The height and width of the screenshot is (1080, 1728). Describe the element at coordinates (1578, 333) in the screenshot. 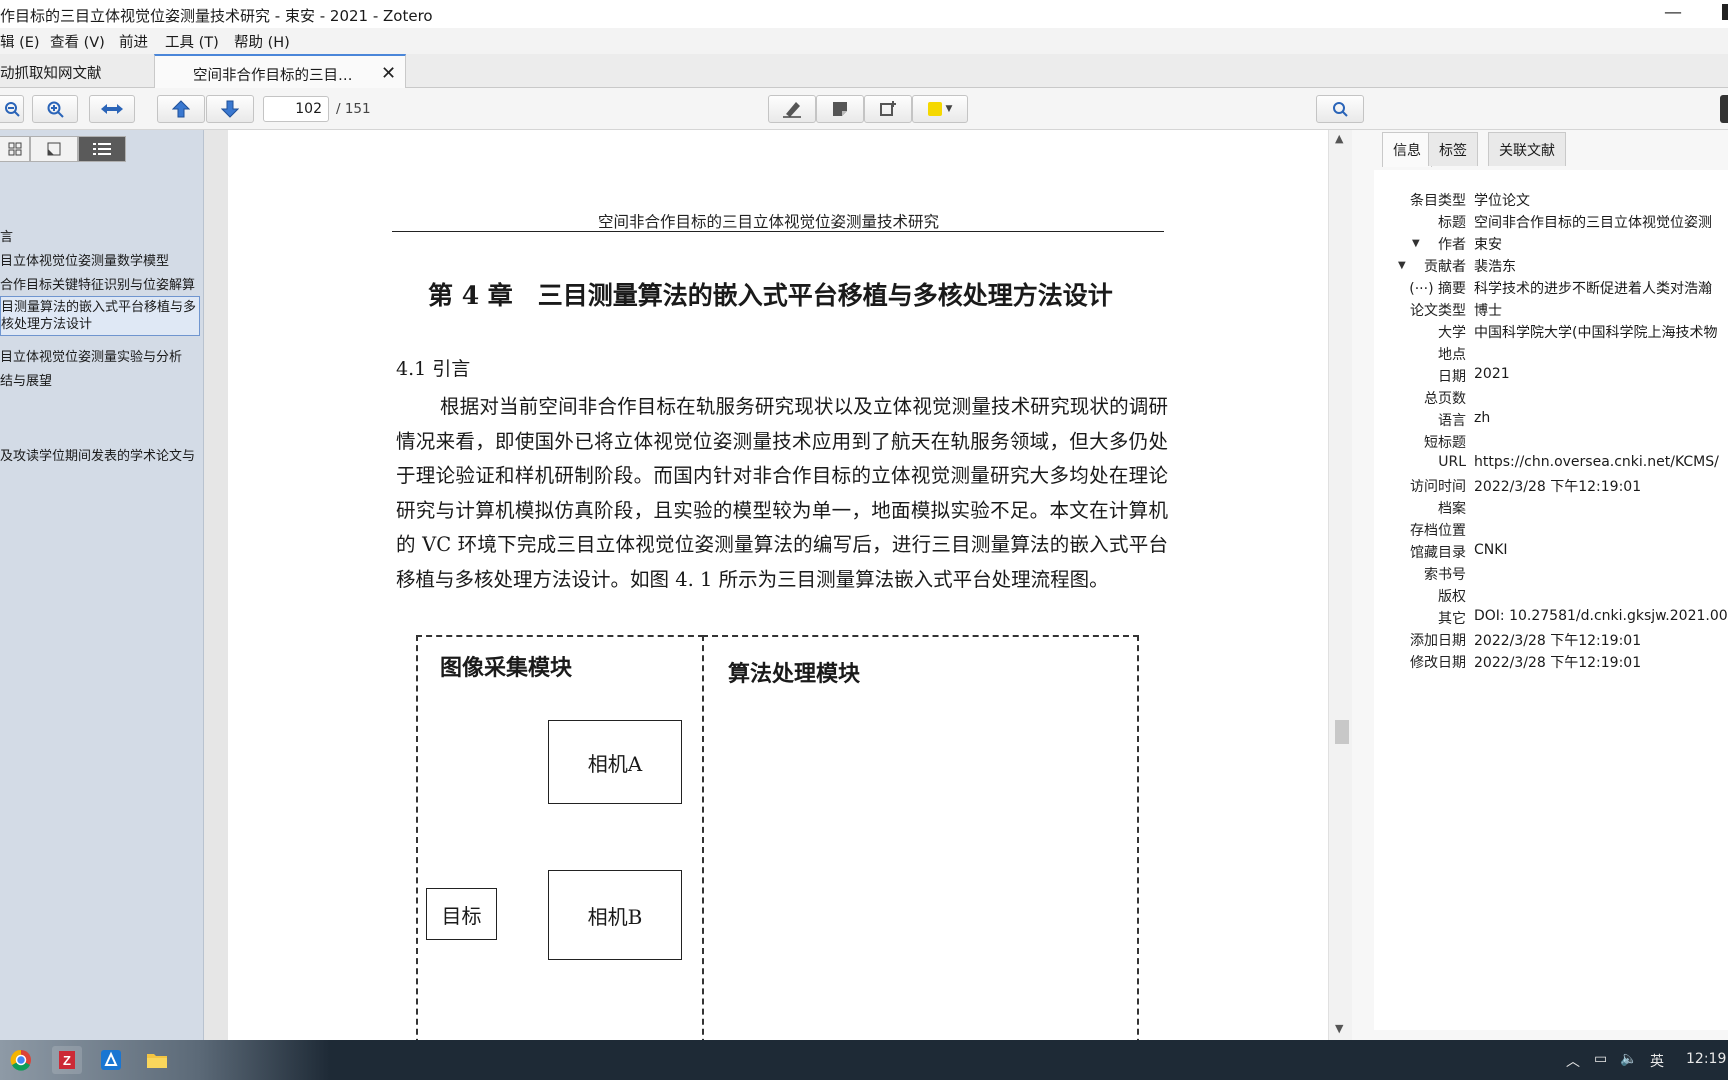

I see `field-row: 大学 中国科学院大学(中国科学院上海技术物` at that location.